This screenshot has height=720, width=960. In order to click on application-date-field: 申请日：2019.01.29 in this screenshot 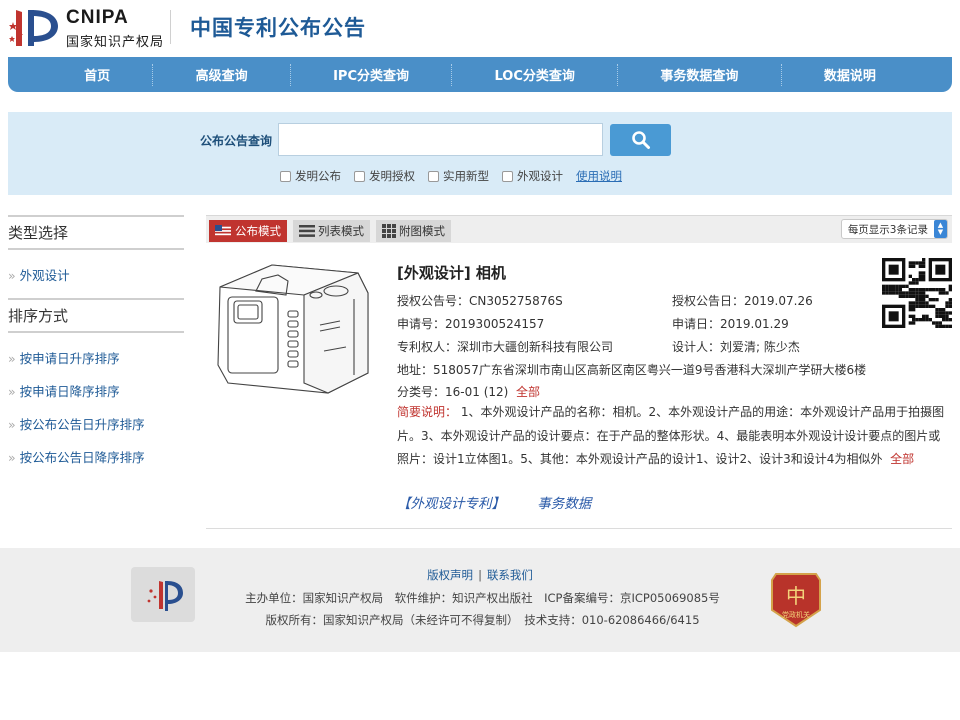, I will do `click(730, 323)`.